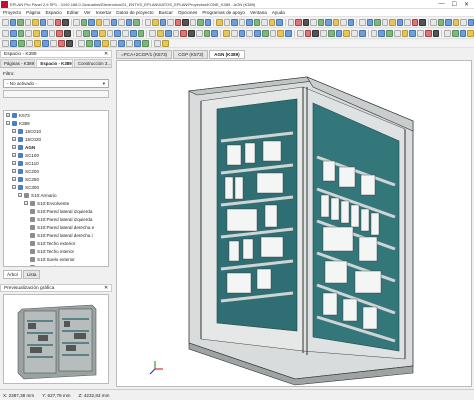  Describe the element at coordinates (56, 171) in the screenshot. I see `tree-item: + SC200` at that location.